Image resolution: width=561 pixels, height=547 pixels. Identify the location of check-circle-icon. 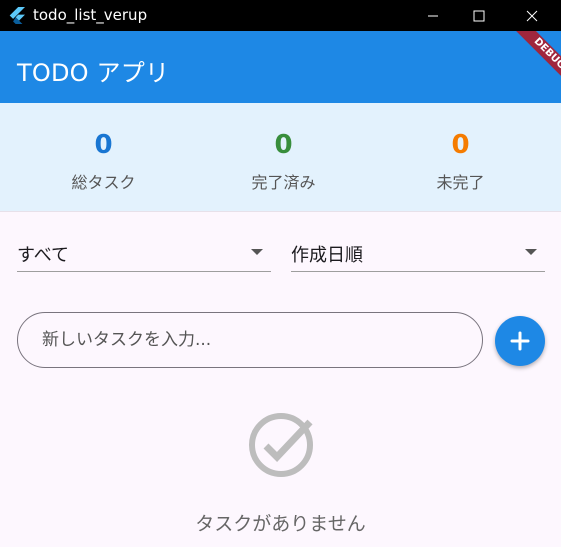
(281, 445).